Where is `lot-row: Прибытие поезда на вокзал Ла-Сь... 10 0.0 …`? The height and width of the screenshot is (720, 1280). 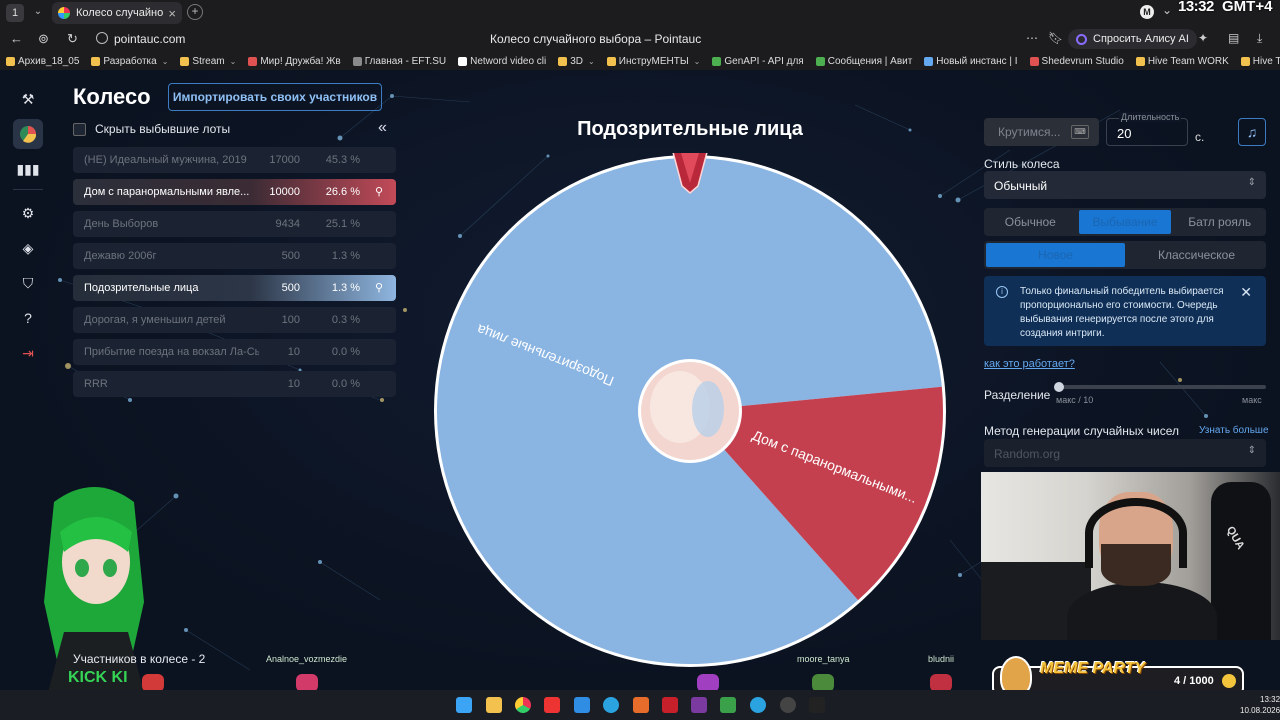 lot-row: Прибытие поезда на вокзал Ла-Сь... 10 0.0 … is located at coordinates (234, 352).